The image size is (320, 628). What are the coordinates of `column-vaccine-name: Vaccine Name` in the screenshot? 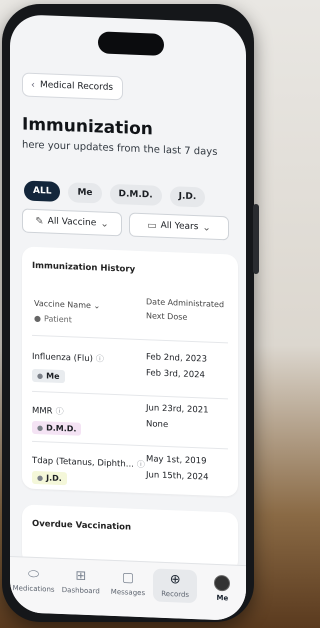 It's located at (62, 304).